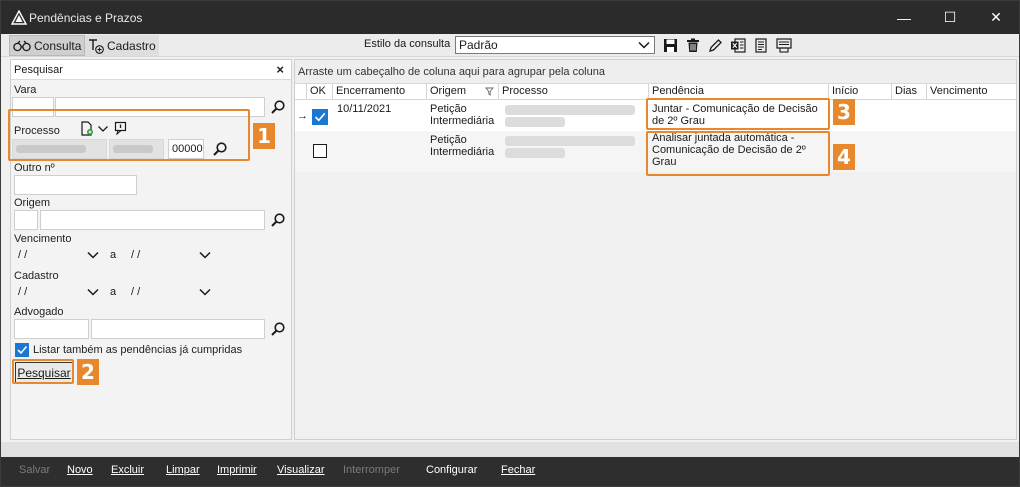 The height and width of the screenshot is (487, 1020). Describe the element at coordinates (96, 46) in the screenshot. I see `text-add-icon` at that location.